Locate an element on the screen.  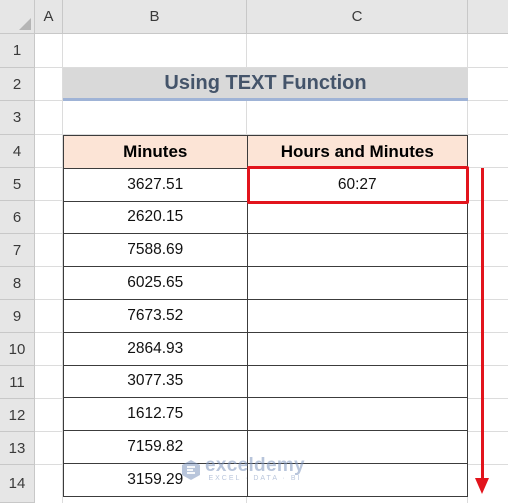
table-row: 7673.52 is located at coordinates (266, 315).